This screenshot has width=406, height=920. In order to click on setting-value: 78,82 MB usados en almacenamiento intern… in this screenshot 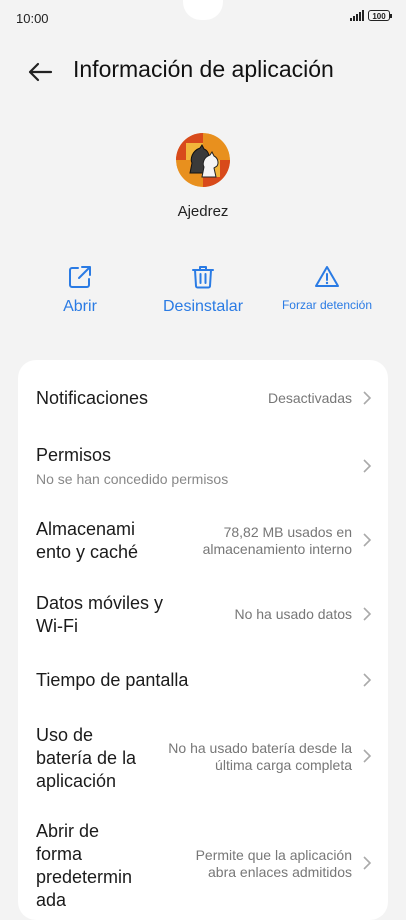, I will do `click(277, 541)`.